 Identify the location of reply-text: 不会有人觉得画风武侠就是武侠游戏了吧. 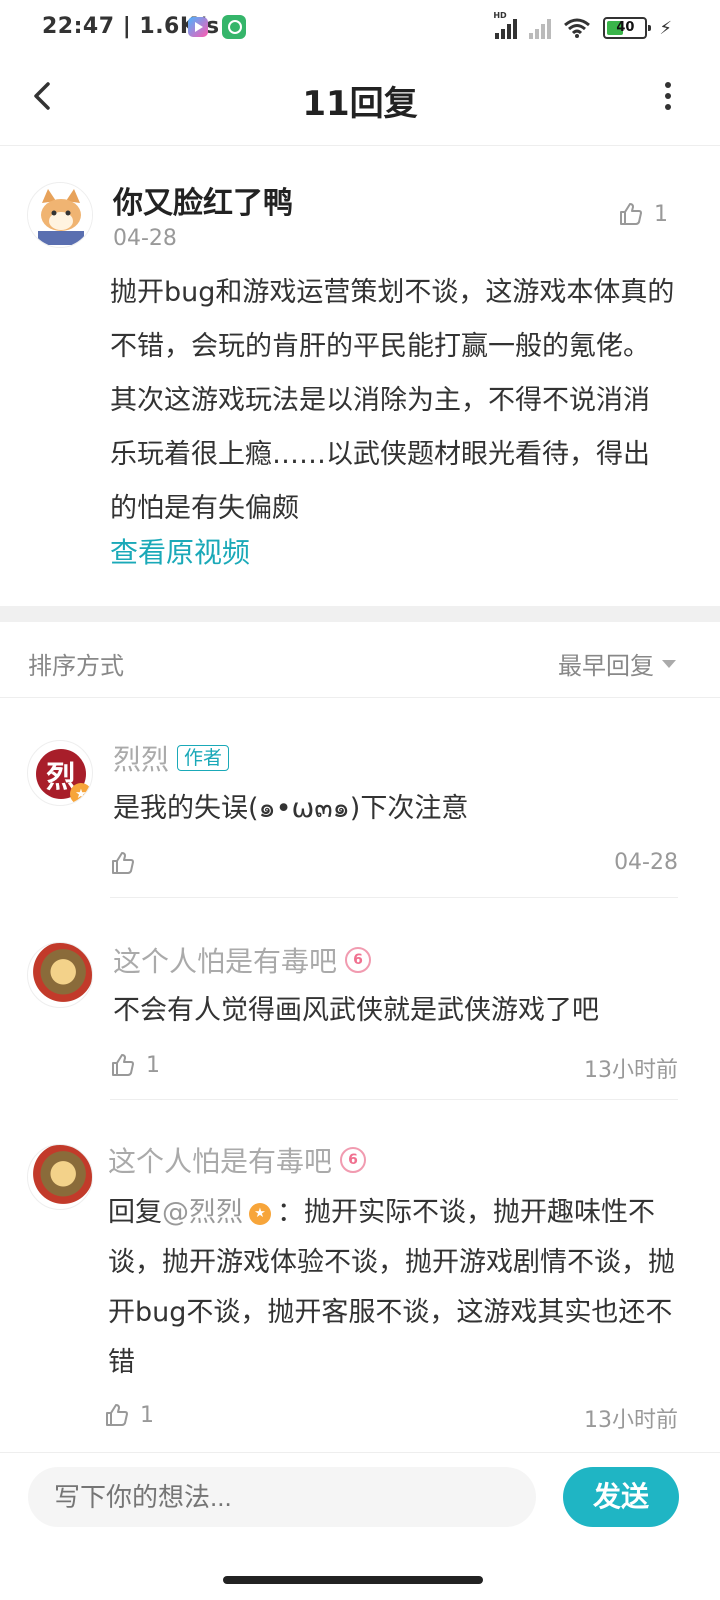
(356, 1010).